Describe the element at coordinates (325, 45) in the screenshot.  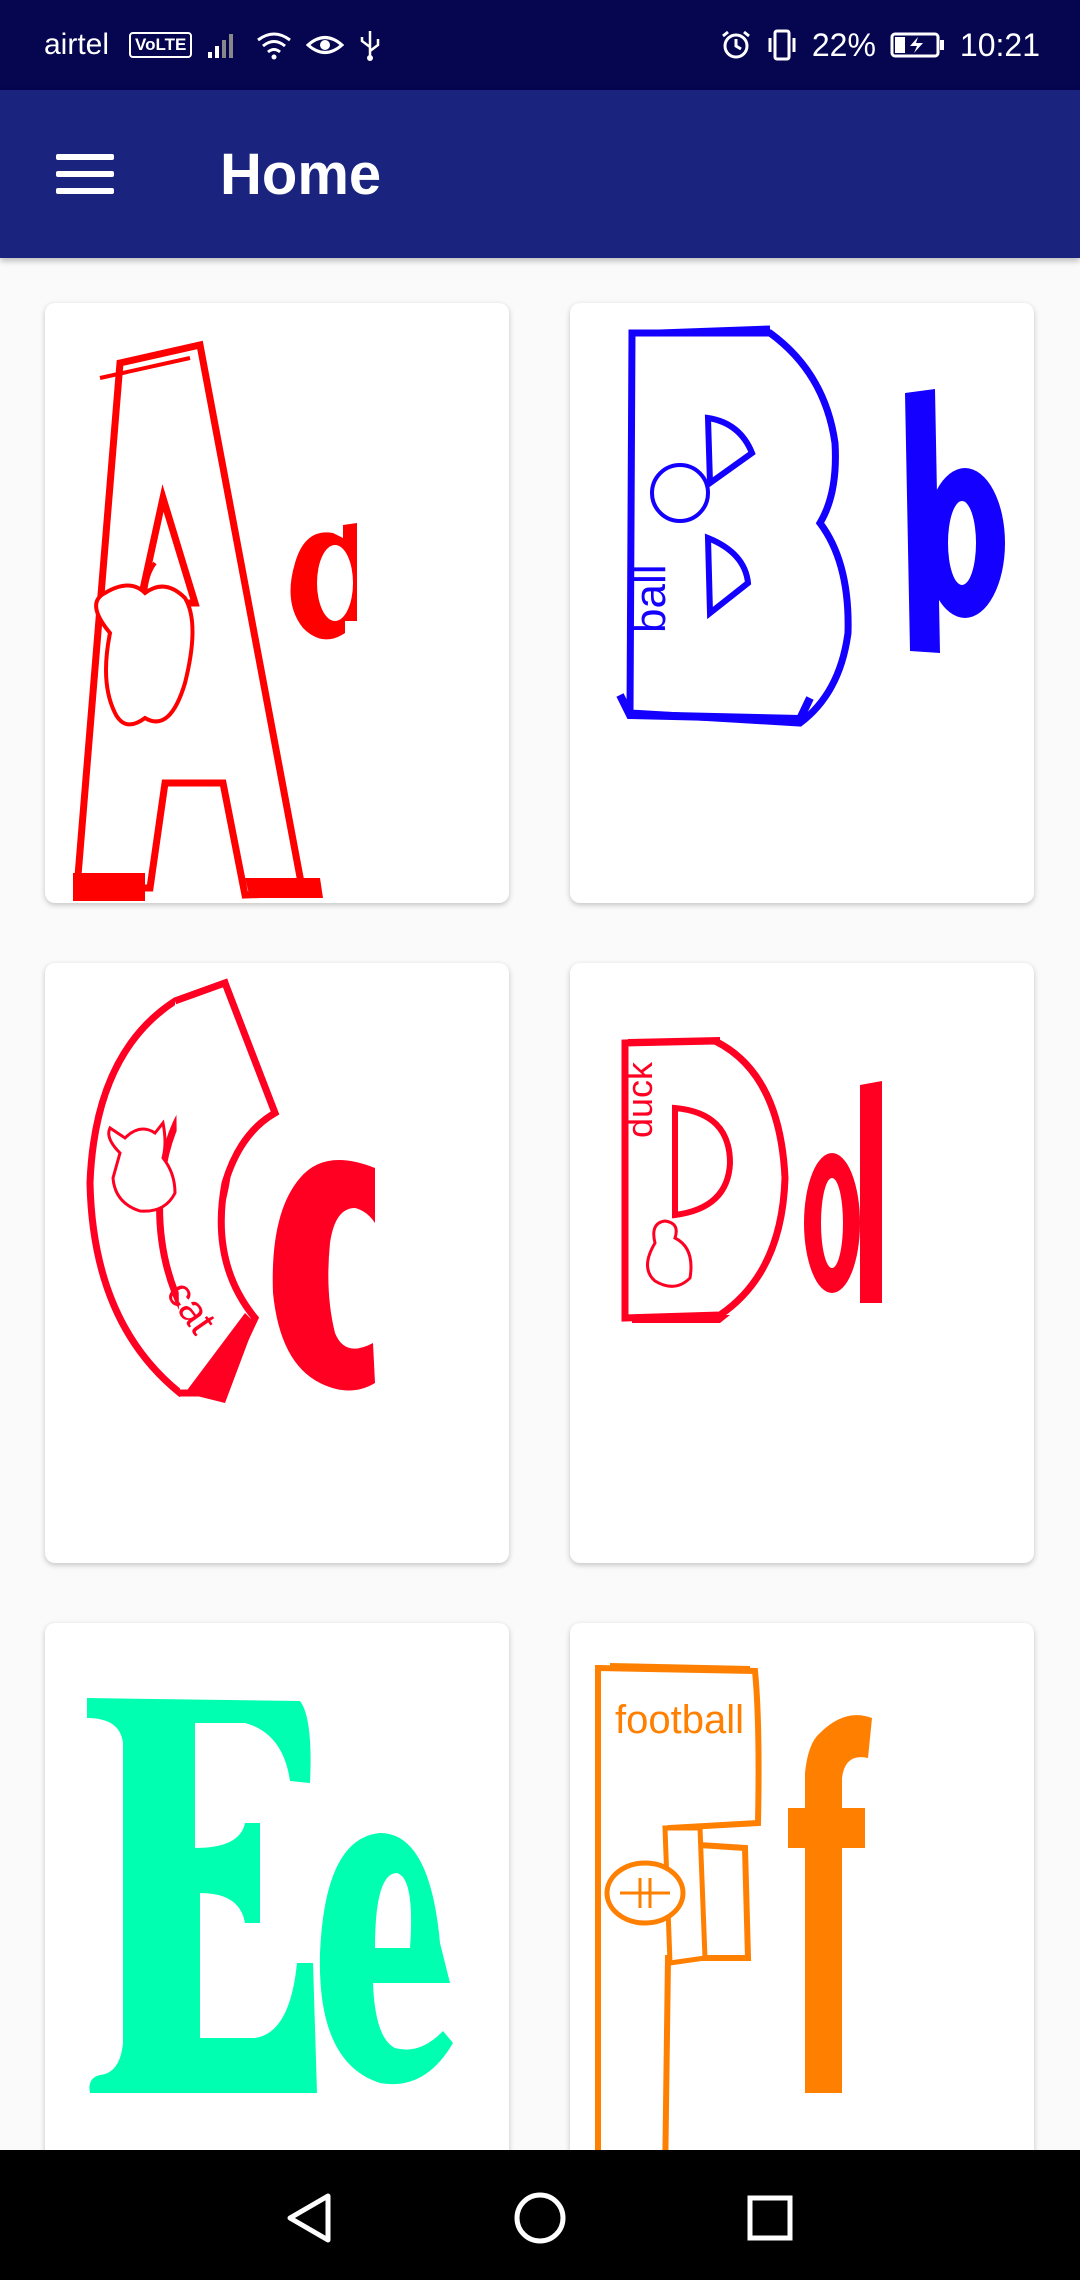
I see `eye-icon` at that location.